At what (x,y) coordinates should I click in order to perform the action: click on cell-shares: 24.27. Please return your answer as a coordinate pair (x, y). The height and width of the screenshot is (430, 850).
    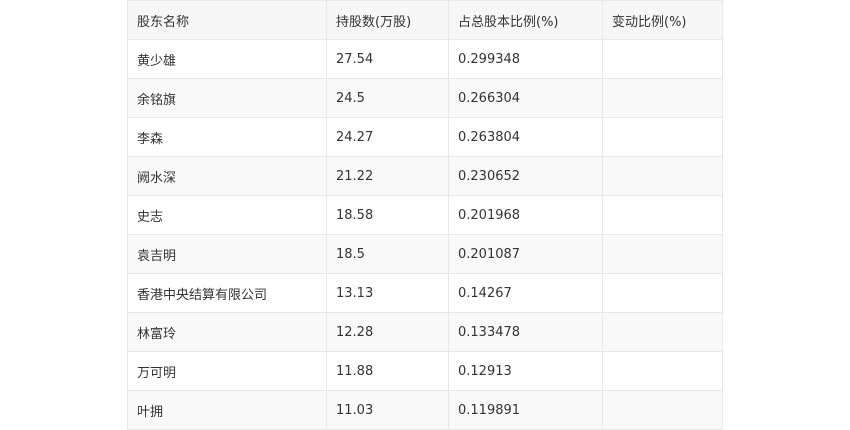
    Looking at the image, I should click on (387, 137).